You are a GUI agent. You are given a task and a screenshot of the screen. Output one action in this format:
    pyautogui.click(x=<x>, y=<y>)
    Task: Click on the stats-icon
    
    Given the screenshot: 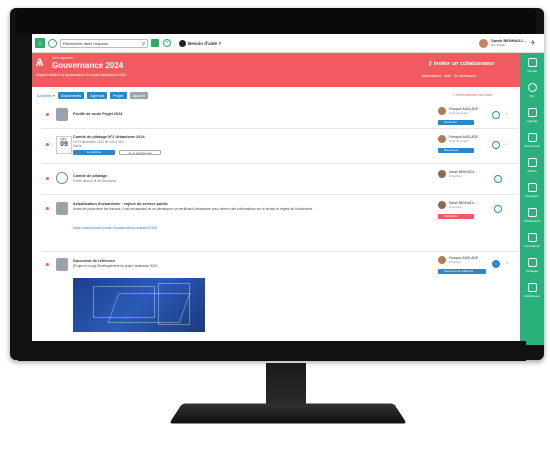 What is the action you would take?
    pyautogui.click(x=532, y=287)
    